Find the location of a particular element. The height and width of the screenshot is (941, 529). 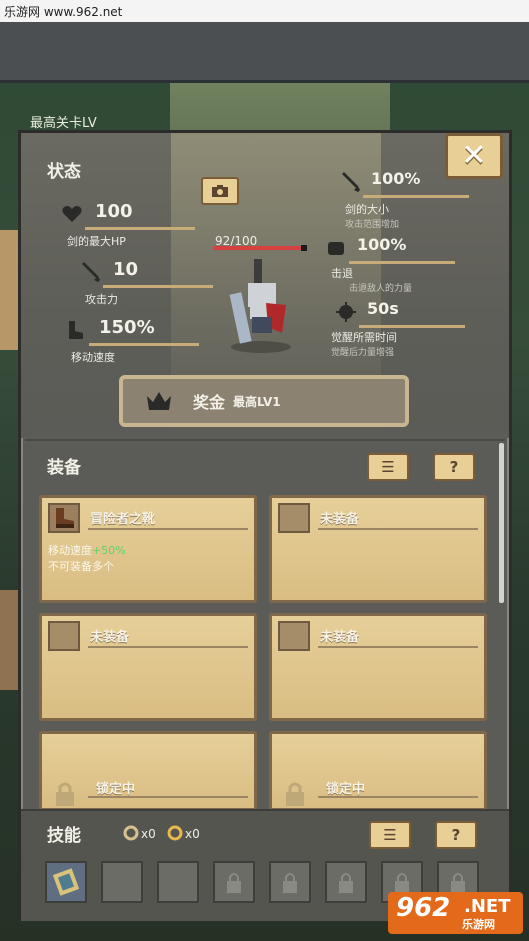

equipment-title: 装备 is located at coordinates (64, 468).